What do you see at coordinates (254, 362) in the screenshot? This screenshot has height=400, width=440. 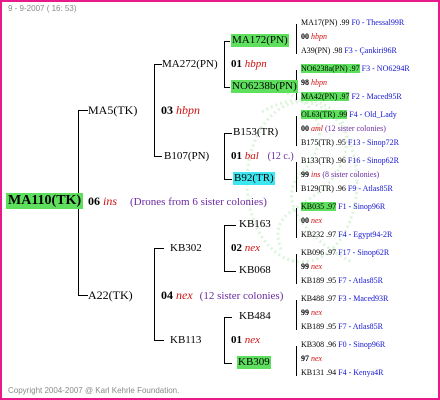 I see `gen3-kb309: KB309` at bounding box center [254, 362].